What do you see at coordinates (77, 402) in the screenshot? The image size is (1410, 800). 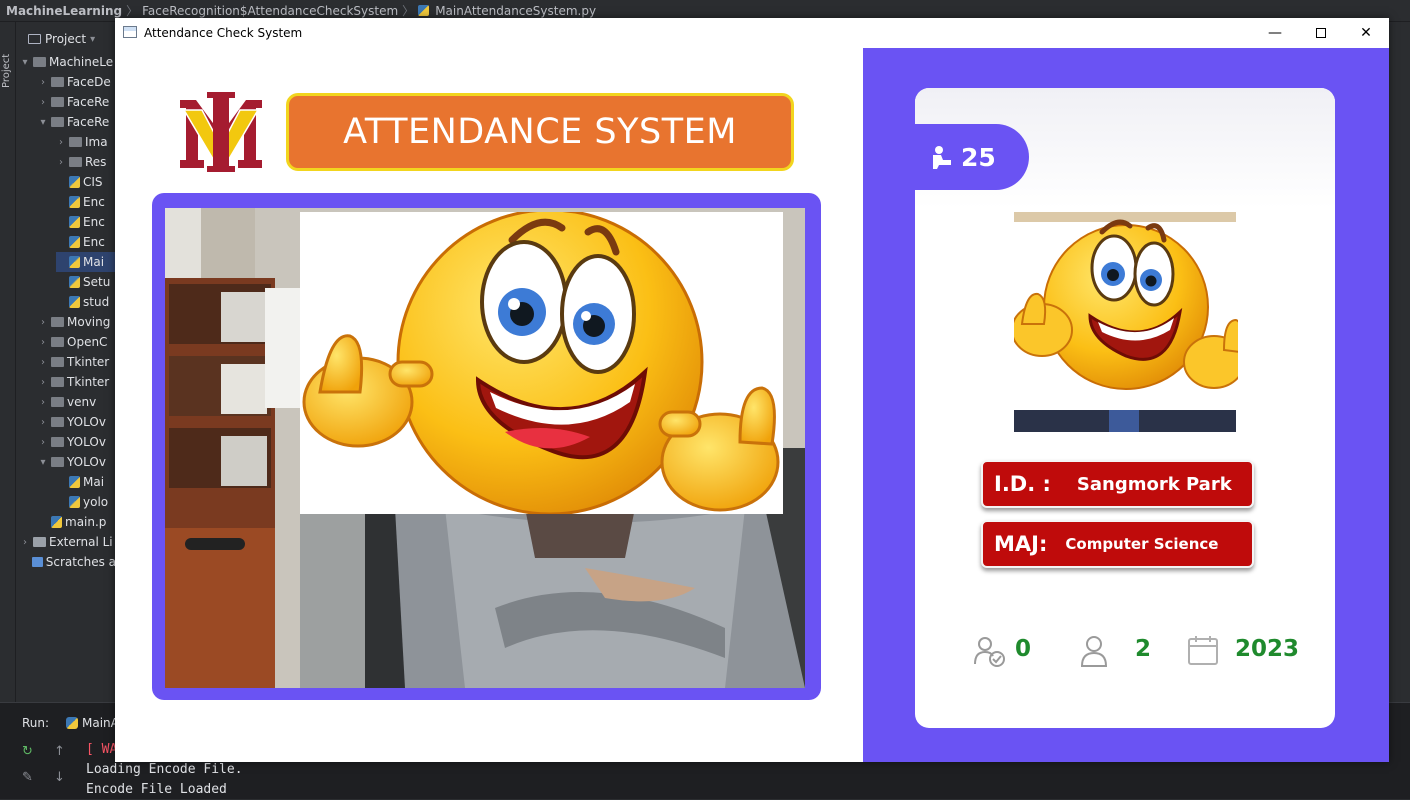 I see `tree-item: › venv` at bounding box center [77, 402].